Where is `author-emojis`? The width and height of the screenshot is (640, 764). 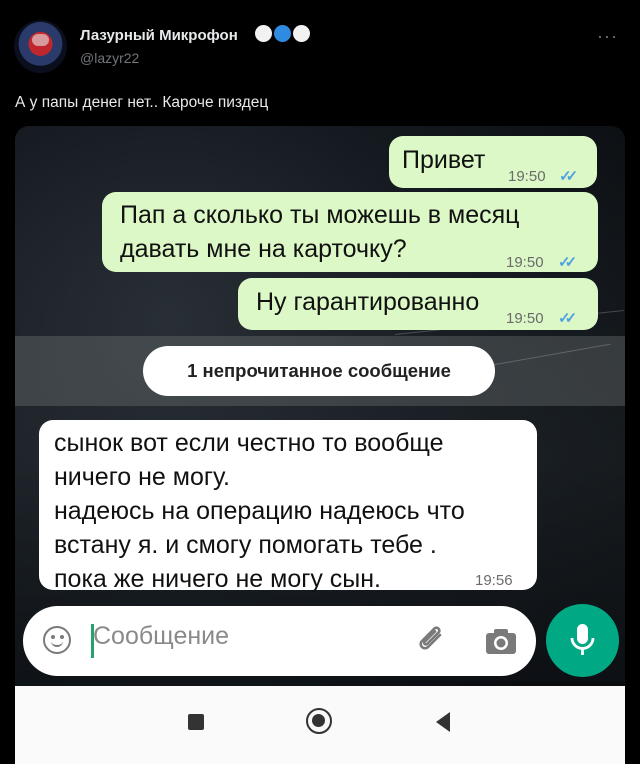 author-emojis is located at coordinates (282, 33).